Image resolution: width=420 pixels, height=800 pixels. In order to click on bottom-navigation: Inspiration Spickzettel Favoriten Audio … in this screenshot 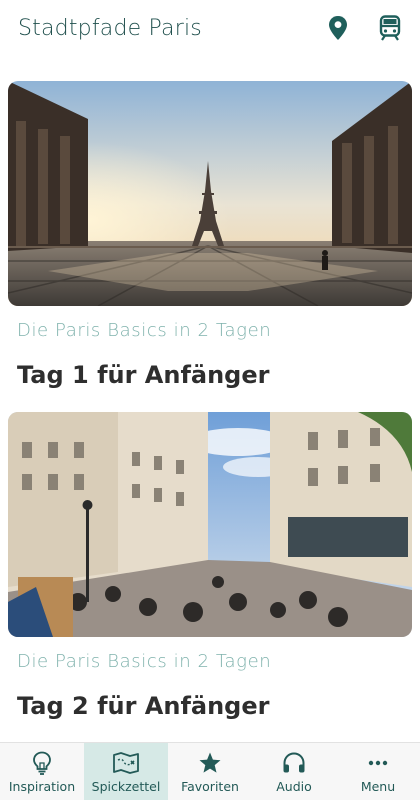, I will do `click(210, 771)`.